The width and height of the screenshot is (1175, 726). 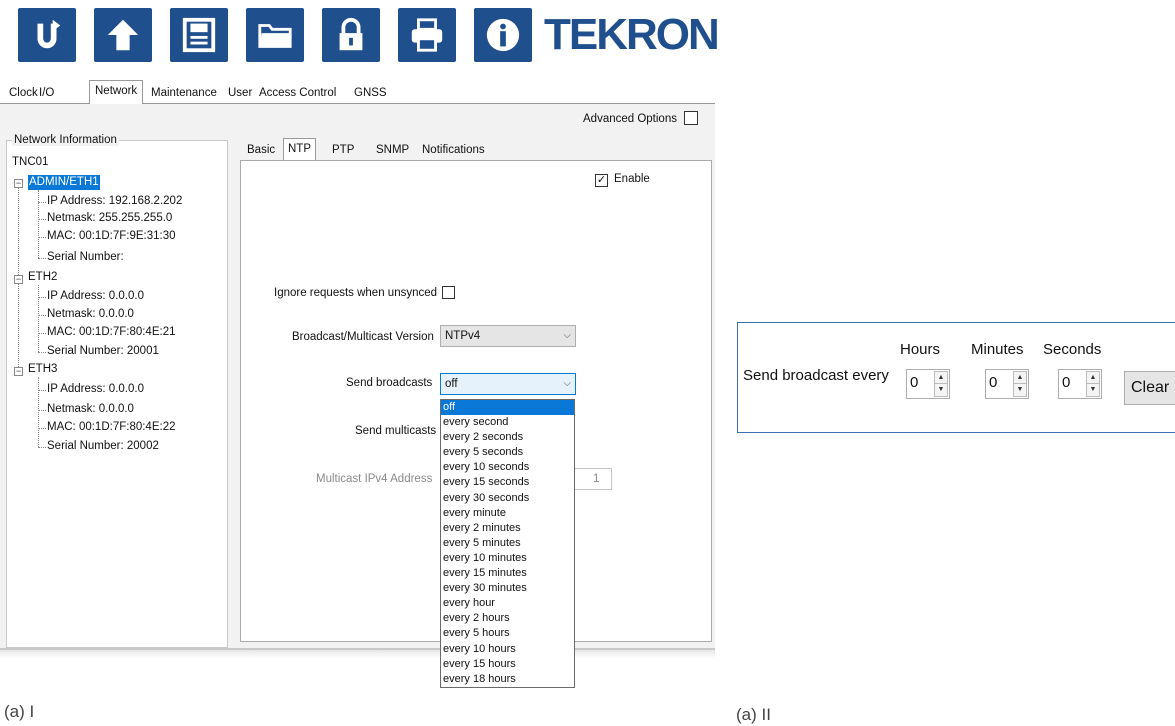 What do you see at coordinates (110, 218) in the screenshot?
I see `tree-netmask: Netmask: 255.255.255.0` at bounding box center [110, 218].